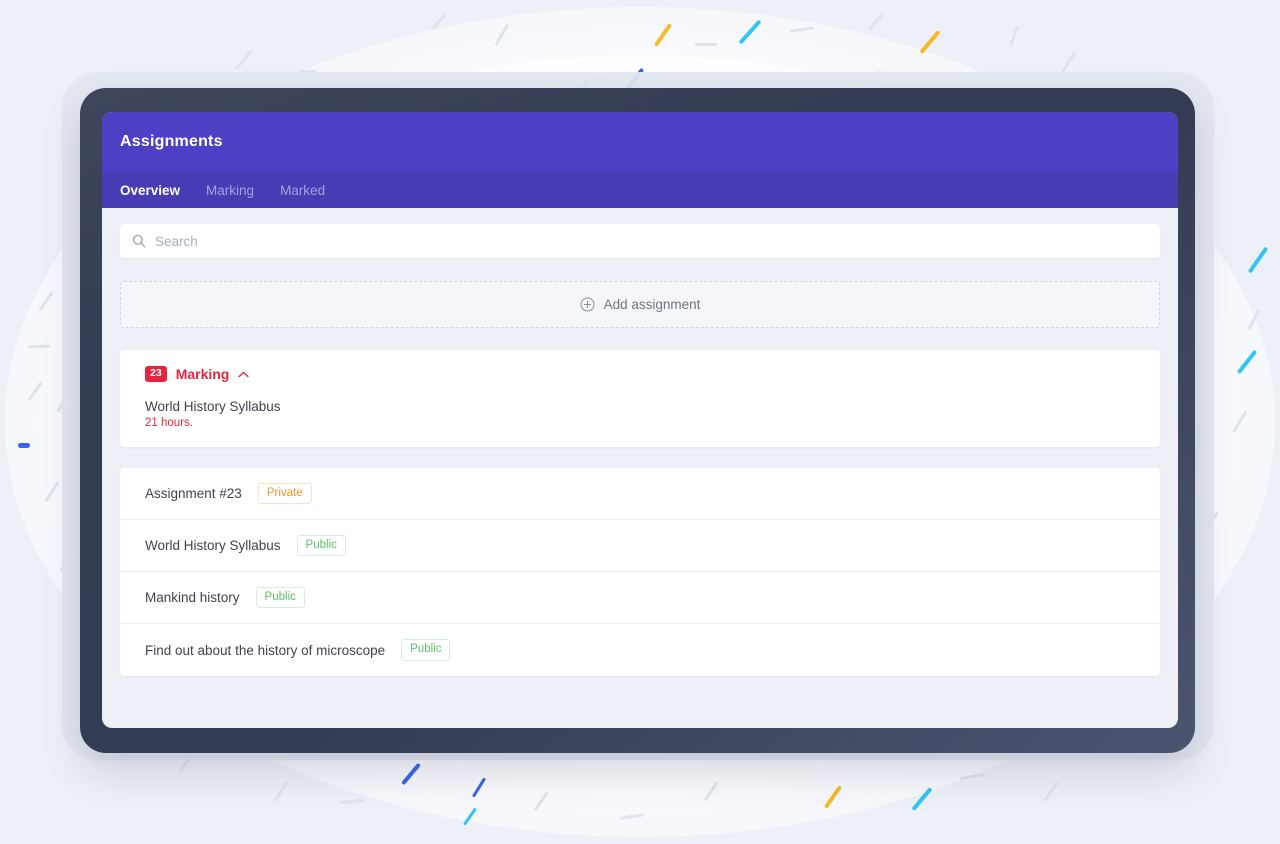 The height and width of the screenshot is (844, 1280). What do you see at coordinates (640, 598) in the screenshot?
I see `table-row: Mankind history Public` at bounding box center [640, 598].